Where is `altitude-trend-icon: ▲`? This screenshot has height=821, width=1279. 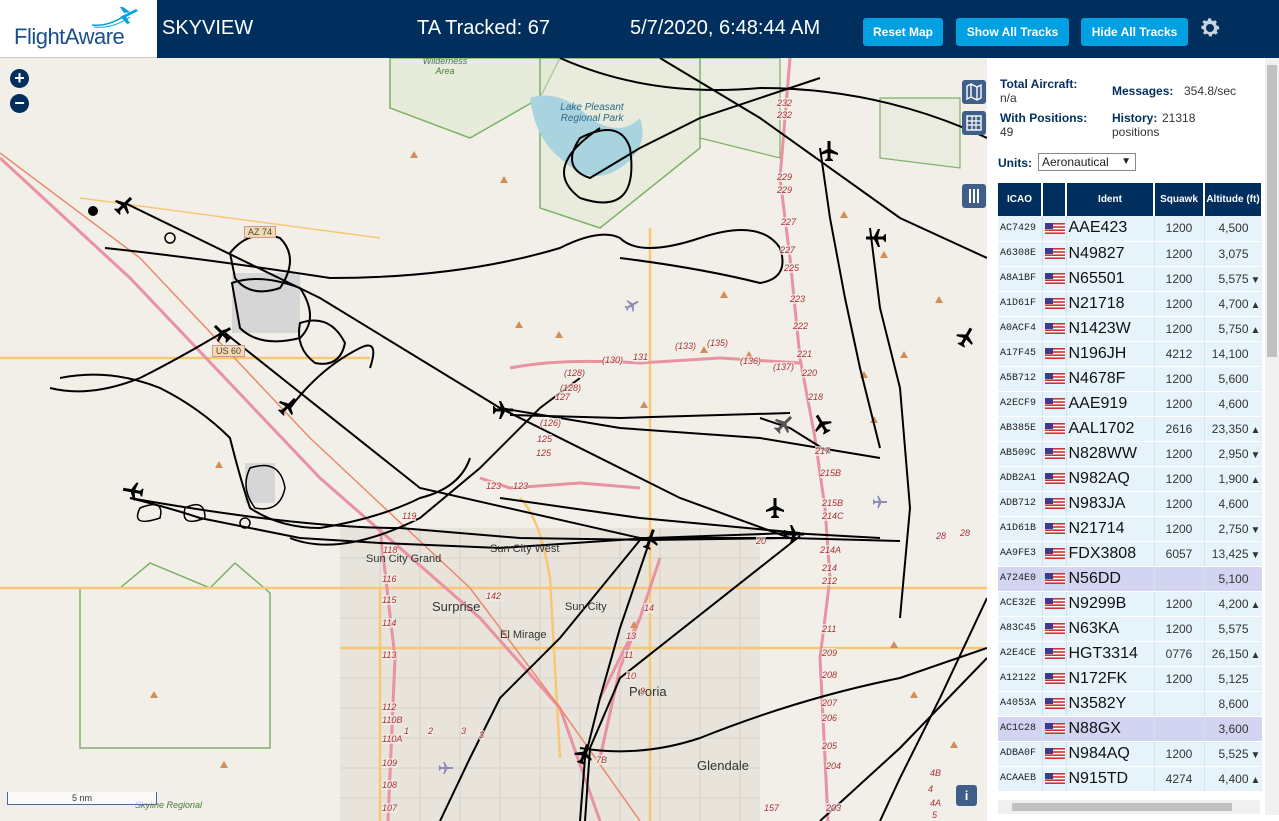 altitude-trend-icon: ▲ is located at coordinates (1255, 480).